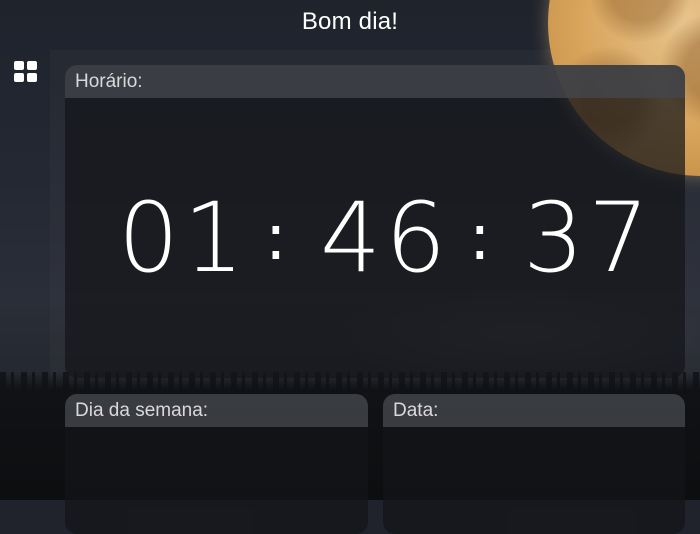 The height and width of the screenshot is (534, 700). What do you see at coordinates (216, 410) in the screenshot?
I see `weekday-panel-label: Dia da semana:` at bounding box center [216, 410].